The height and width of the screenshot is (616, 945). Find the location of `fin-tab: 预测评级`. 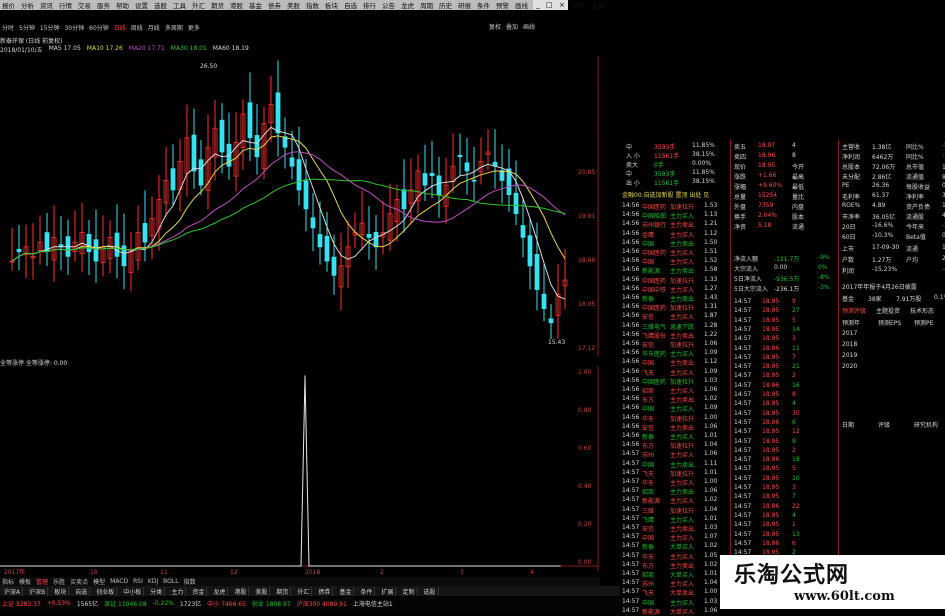

fin-tab: 预测评级 is located at coordinates (857, 310).